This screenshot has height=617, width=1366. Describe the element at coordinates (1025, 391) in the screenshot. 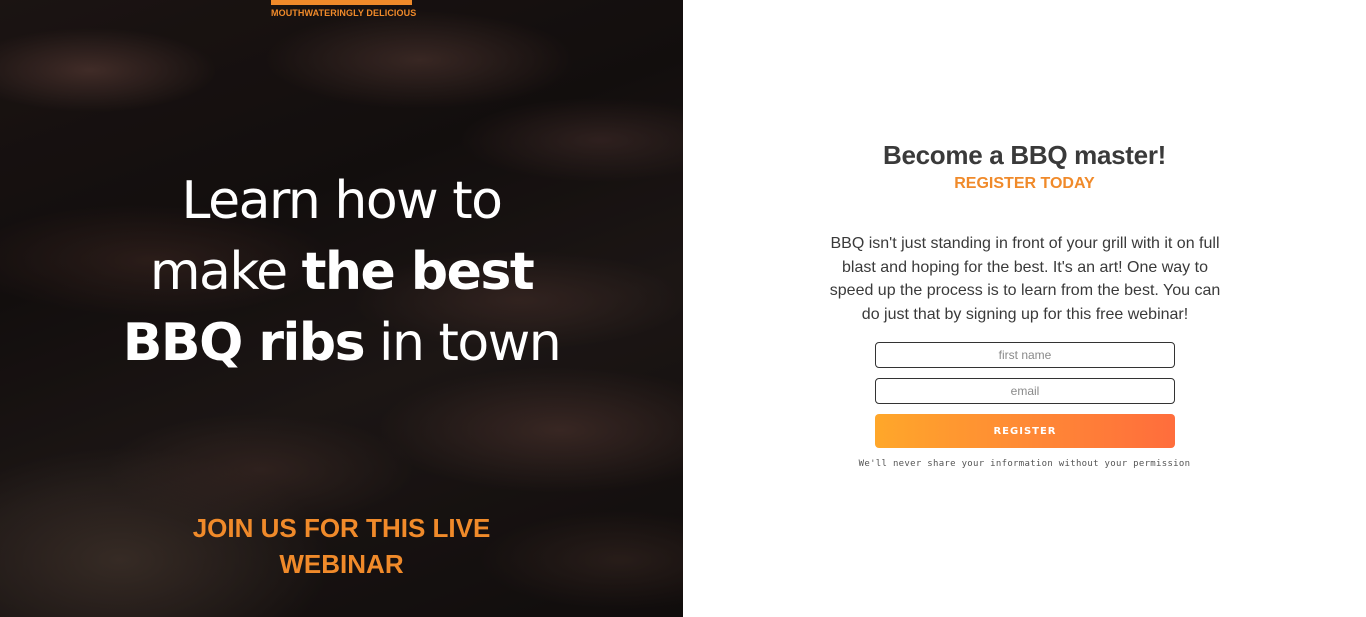

I see `email-input` at that location.